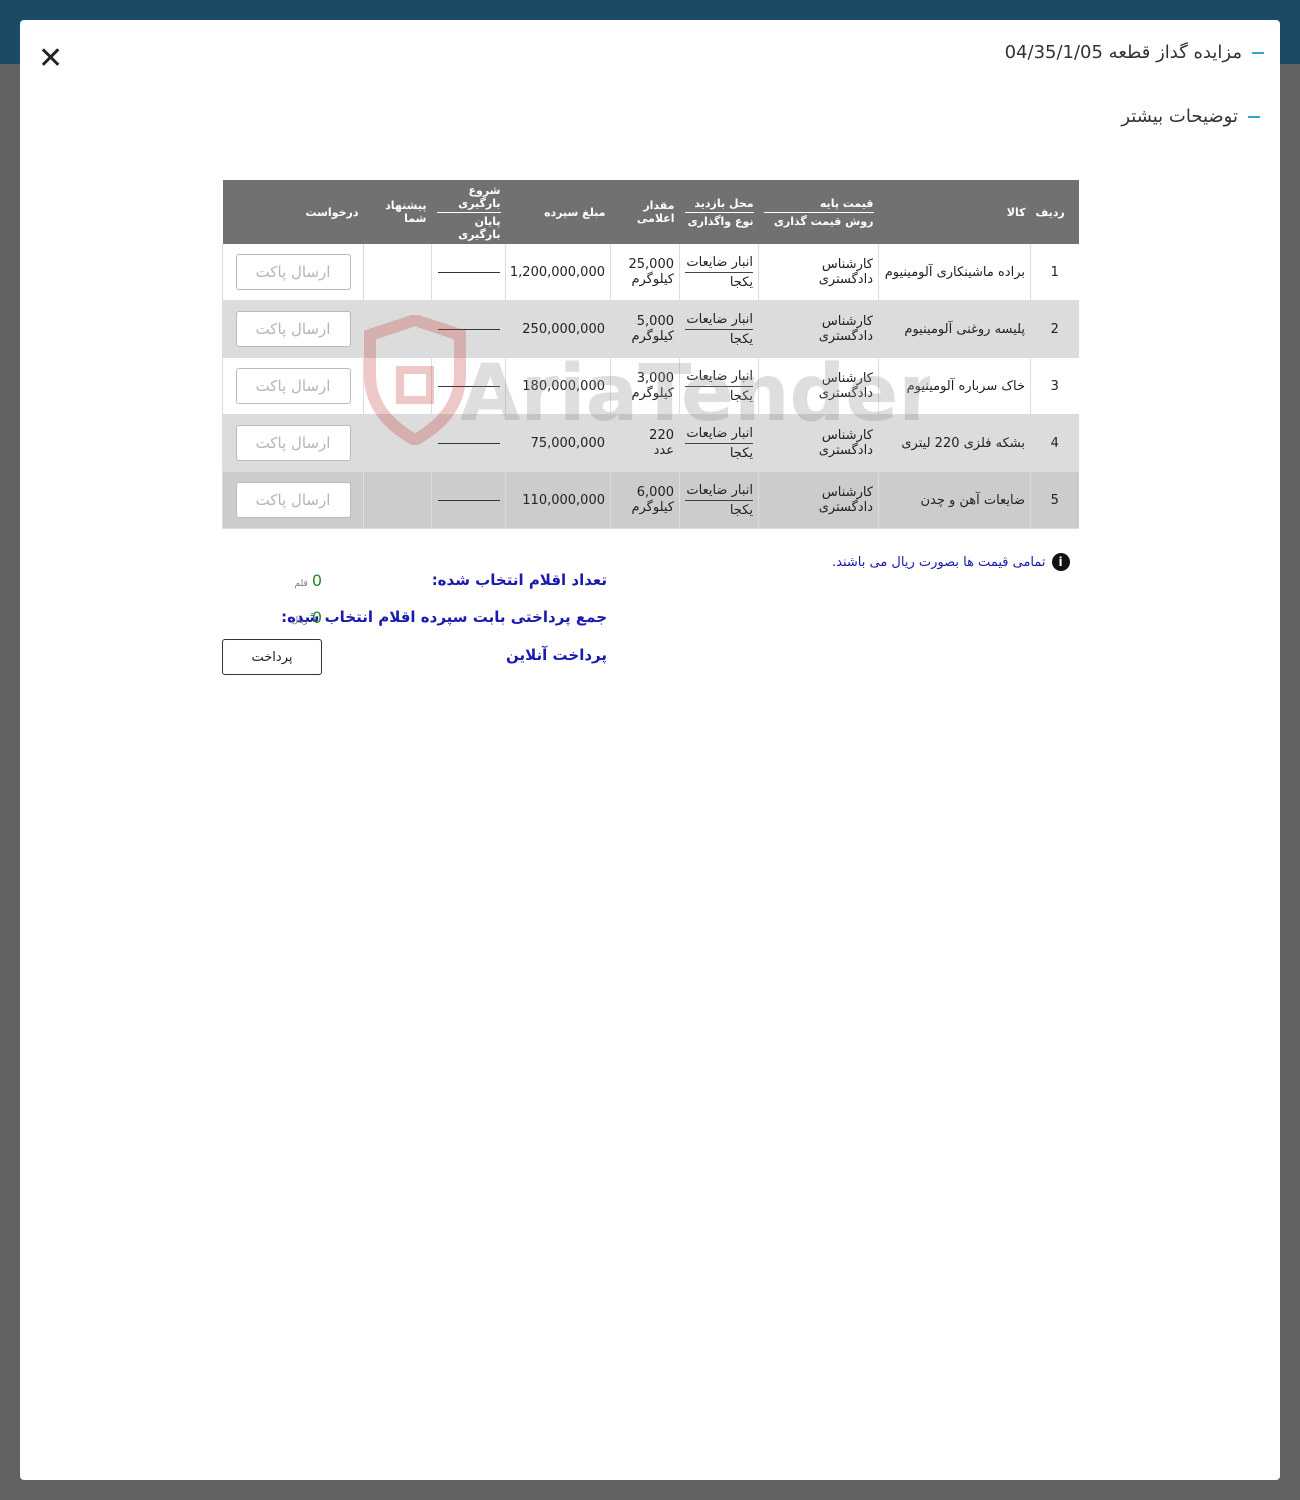 This screenshot has width=1300, height=1500. I want to click on header-request: درخواست, so click(293, 212).